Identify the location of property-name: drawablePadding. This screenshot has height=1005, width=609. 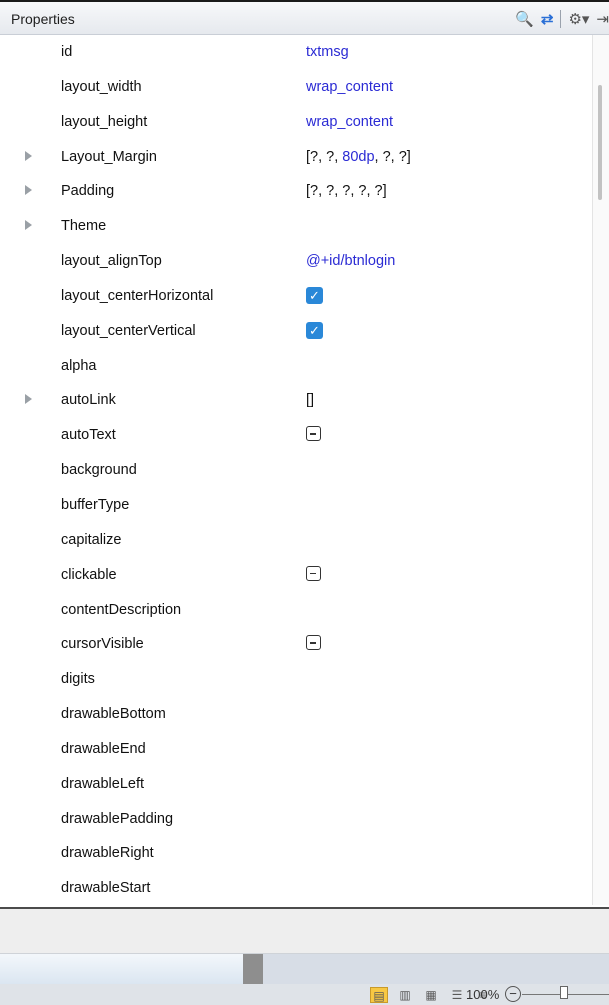
(117, 818).